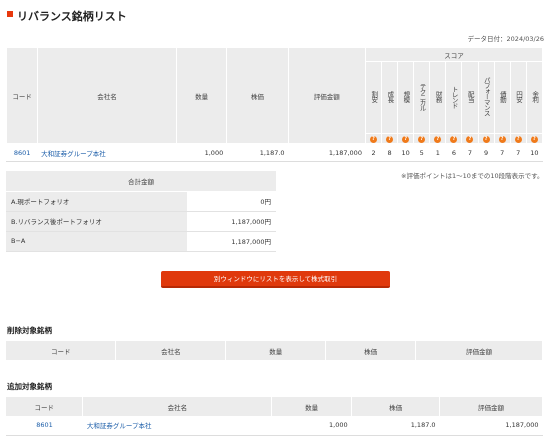 The image size is (550, 448). What do you see at coordinates (275, 279) in the screenshot?
I see `trade-in-new-window-button: 別ウィンドウにリストを表示して株式取引` at bounding box center [275, 279].